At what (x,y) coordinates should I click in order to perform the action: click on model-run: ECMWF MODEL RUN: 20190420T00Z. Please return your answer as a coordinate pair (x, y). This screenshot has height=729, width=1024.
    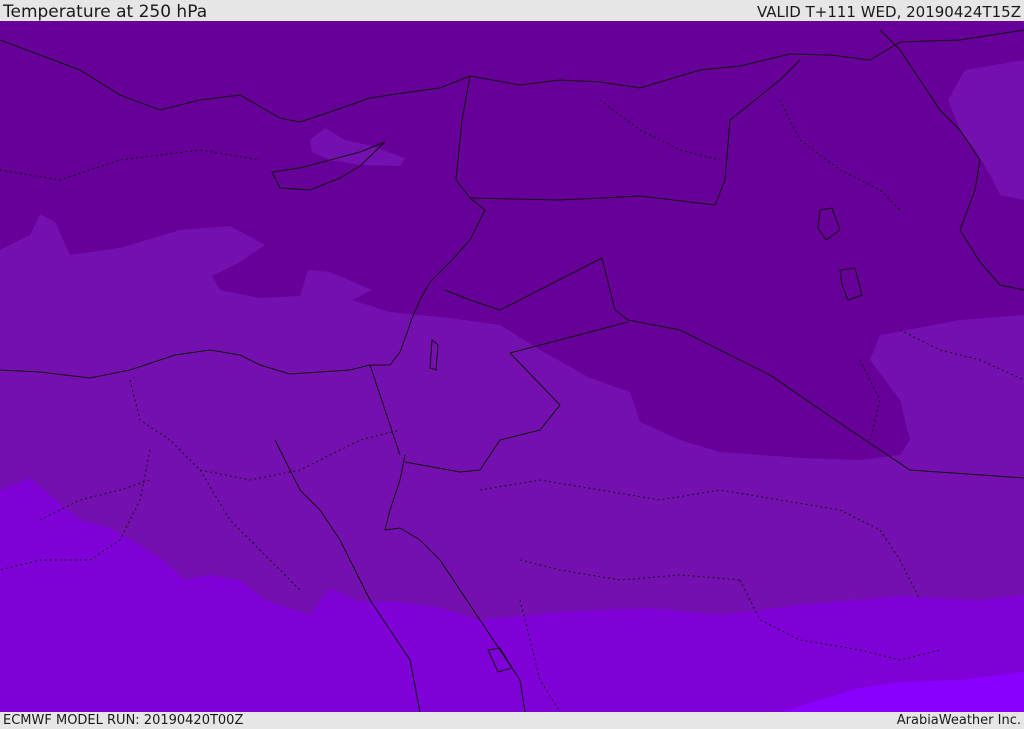
    Looking at the image, I should click on (123, 720).